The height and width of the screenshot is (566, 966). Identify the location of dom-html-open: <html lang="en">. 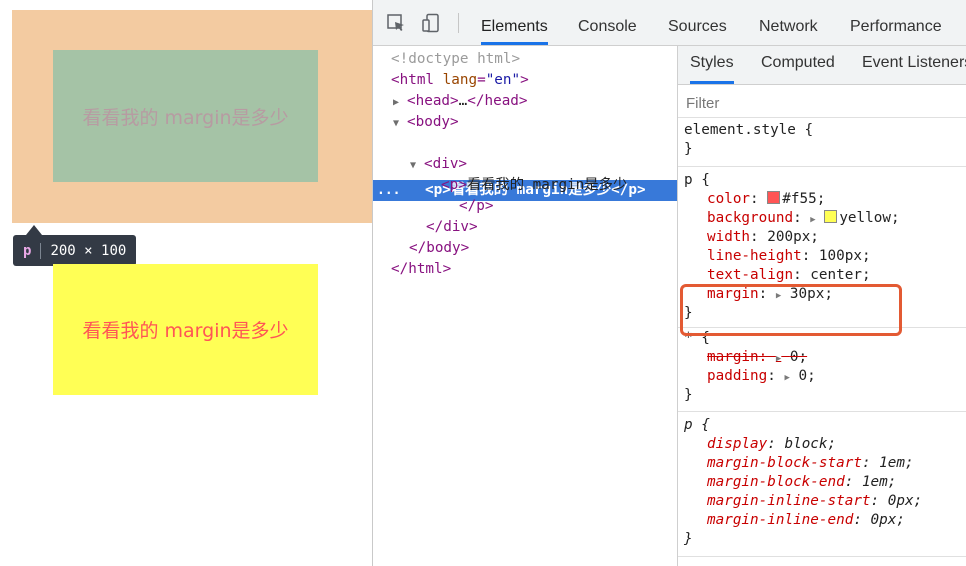
(460, 80).